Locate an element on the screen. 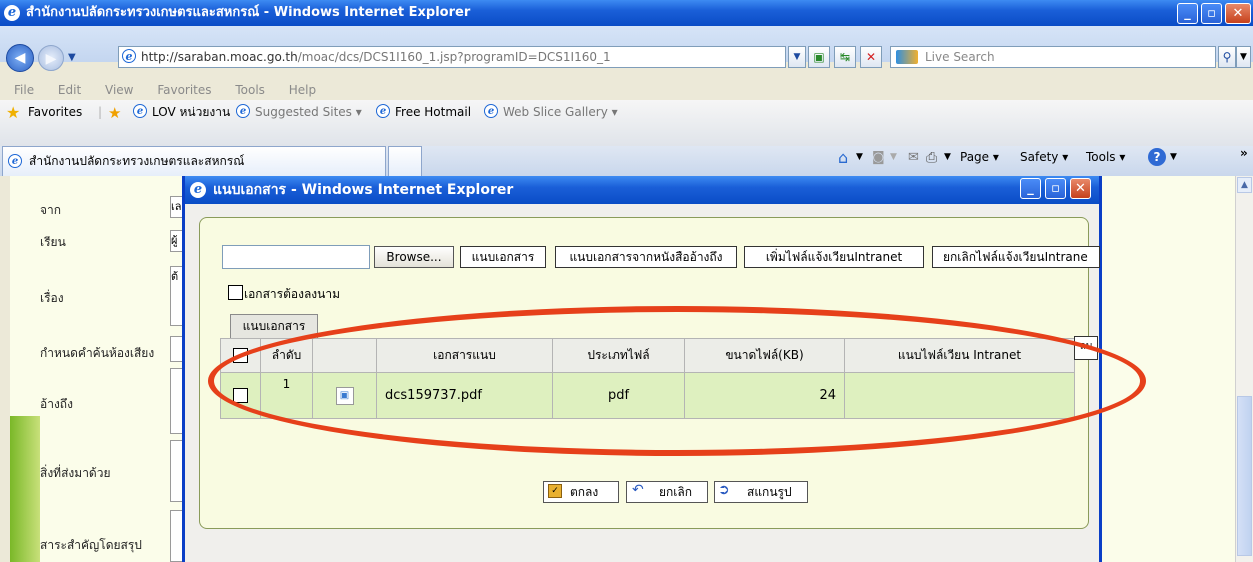 The width and height of the screenshot is (1253, 562). search-go-icon: ⚲ is located at coordinates (1227, 57).